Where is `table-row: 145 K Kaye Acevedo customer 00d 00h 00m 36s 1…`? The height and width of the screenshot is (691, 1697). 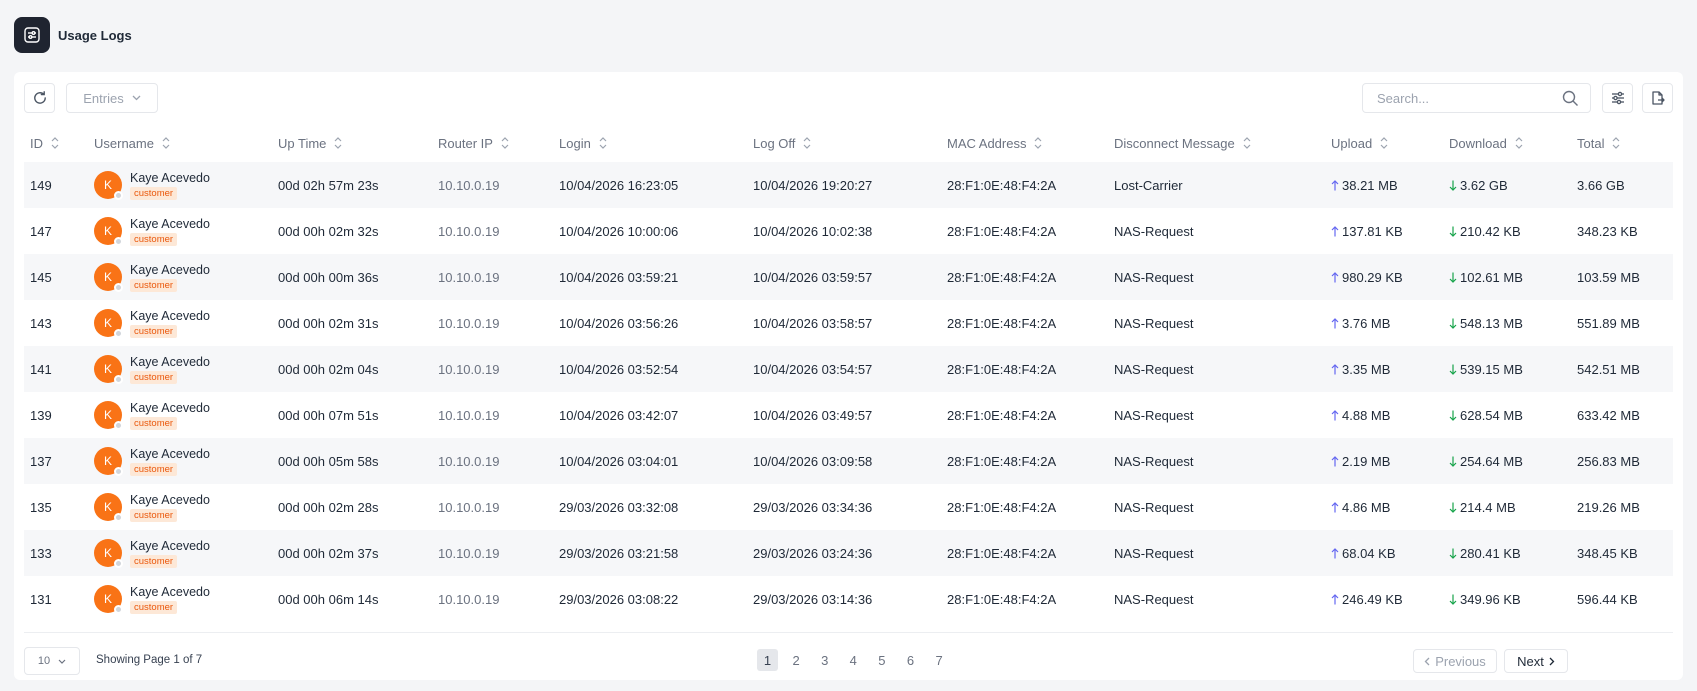 table-row: 145 K Kaye Acevedo customer 00d 00h 00m 36s 1… is located at coordinates (848, 277).